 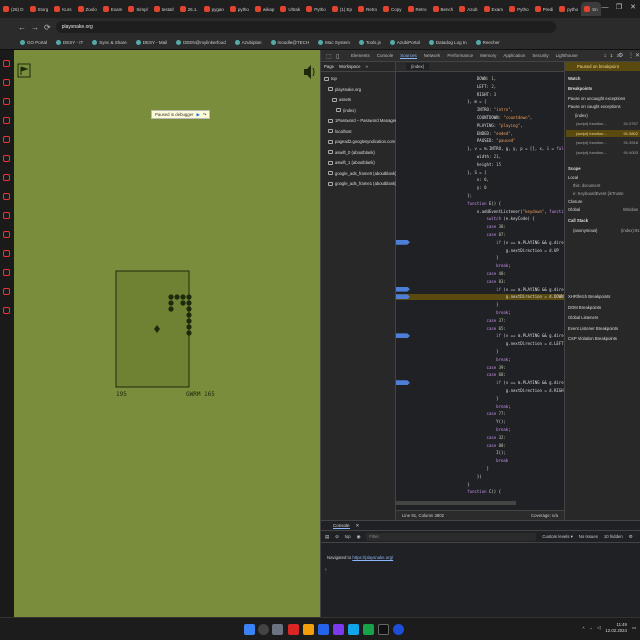 I want to click on devtools-tab: Elements, so click(x=360, y=55).